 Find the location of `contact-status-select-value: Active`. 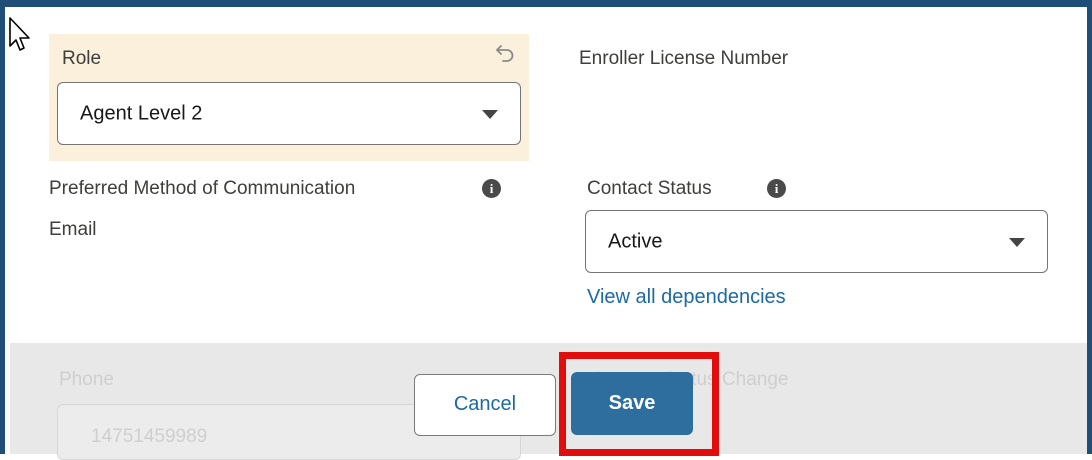

contact-status-select-value: Active is located at coordinates (635, 241).